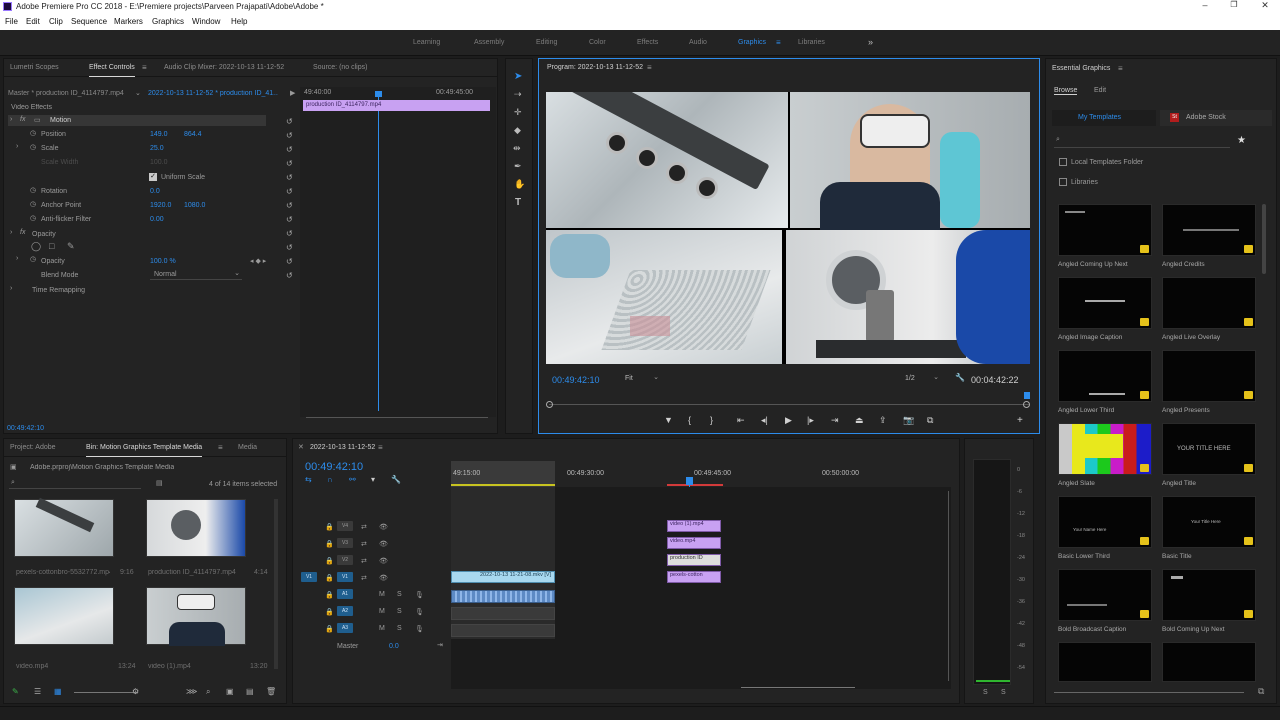 The image size is (1280, 720). What do you see at coordinates (340, 67) in the screenshot?
I see `tab-source: Source: (no clips)` at bounding box center [340, 67].